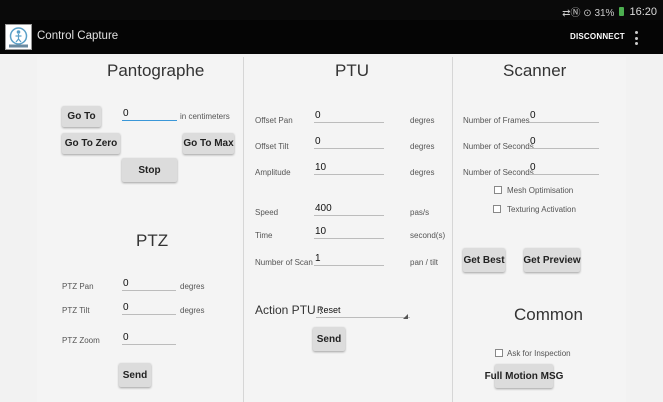 Image resolution: width=663 pixels, height=402 pixels. Describe the element at coordinates (192, 286) in the screenshot. I see `ptz-pan-unit: degres` at that location.